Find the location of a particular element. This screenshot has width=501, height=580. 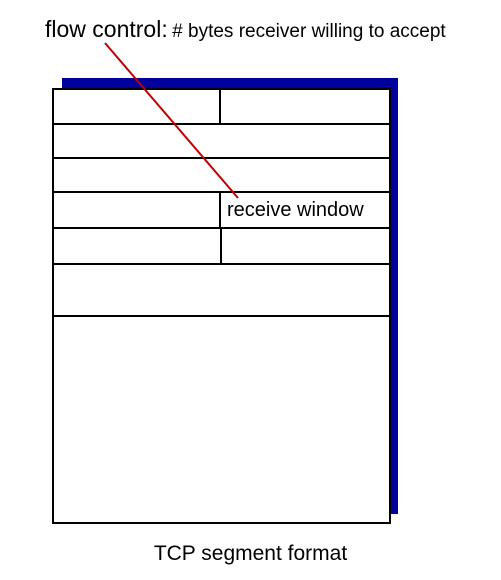

segment-row-checksum is located at coordinates (221, 247).